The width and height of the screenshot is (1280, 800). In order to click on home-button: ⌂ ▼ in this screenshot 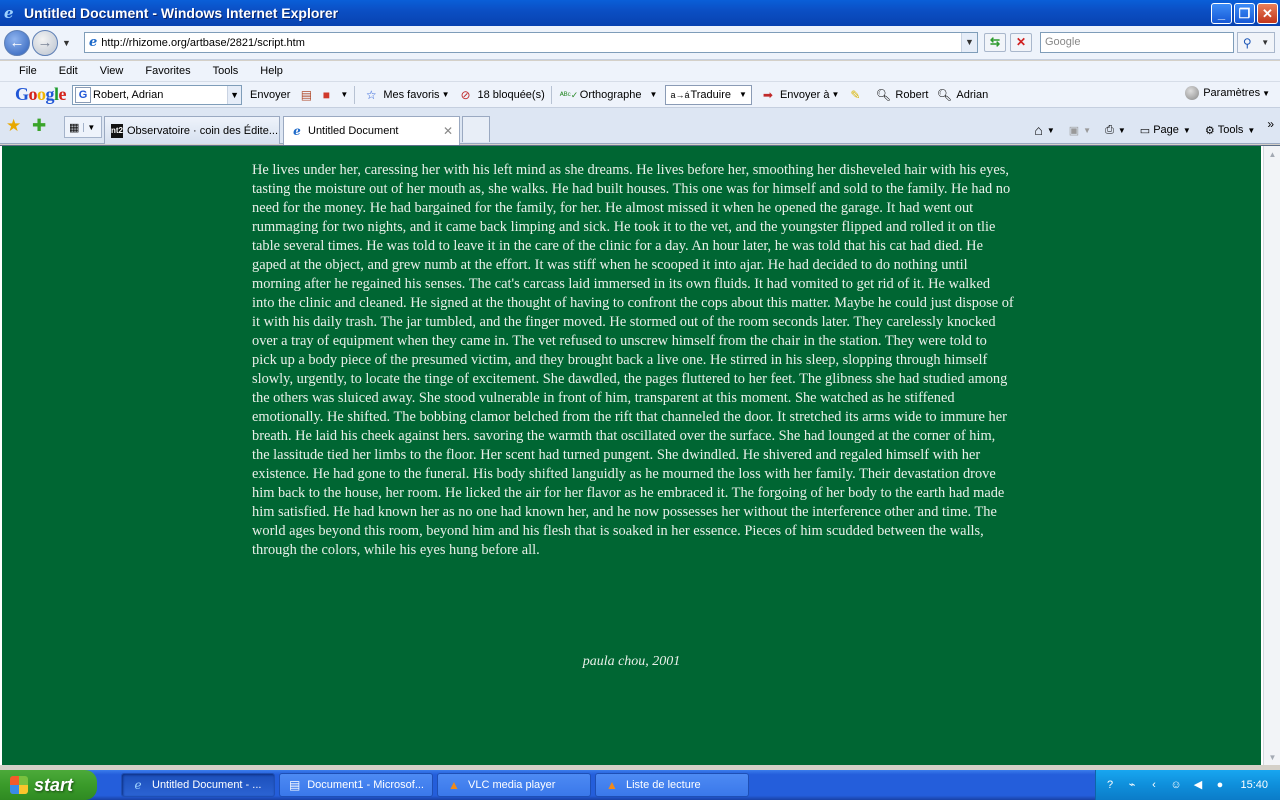, I will do `click(1044, 130)`.